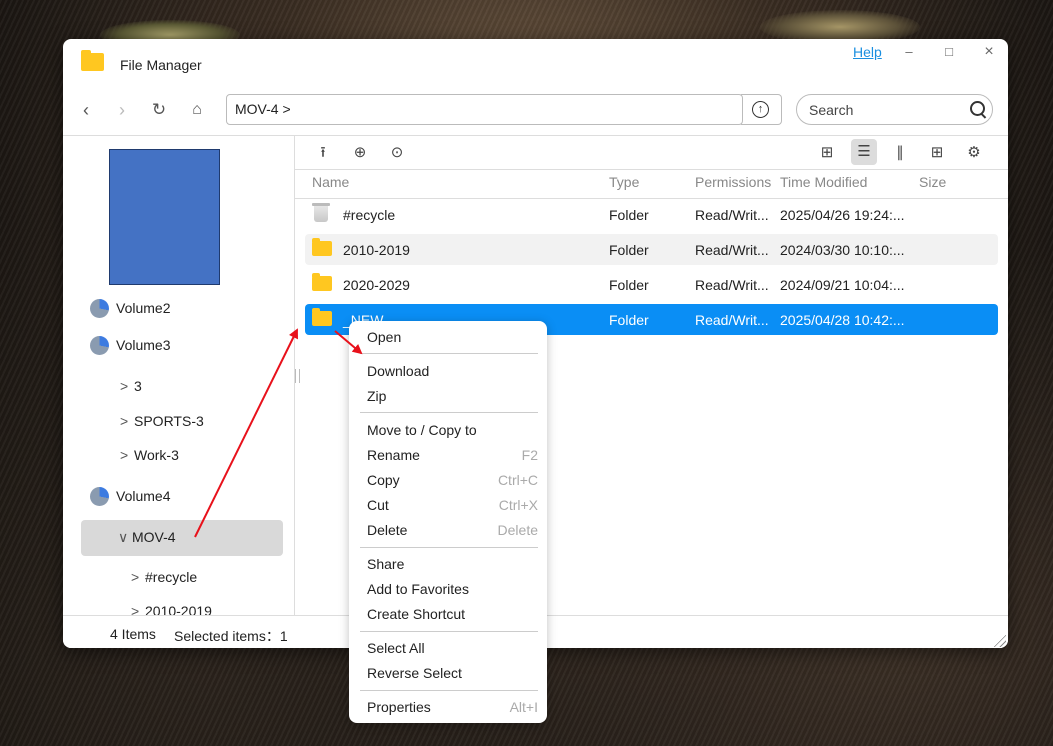 The height and width of the screenshot is (746, 1053). Describe the element at coordinates (171, 609) in the screenshot. I see `tree-item-2010-2019: >2010-2019` at that location.